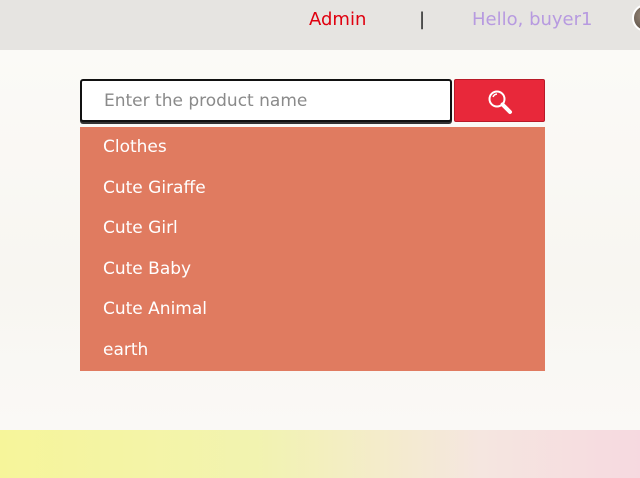  Describe the element at coordinates (312, 228) in the screenshot. I see `suggestion-item: Cute Girl` at that location.